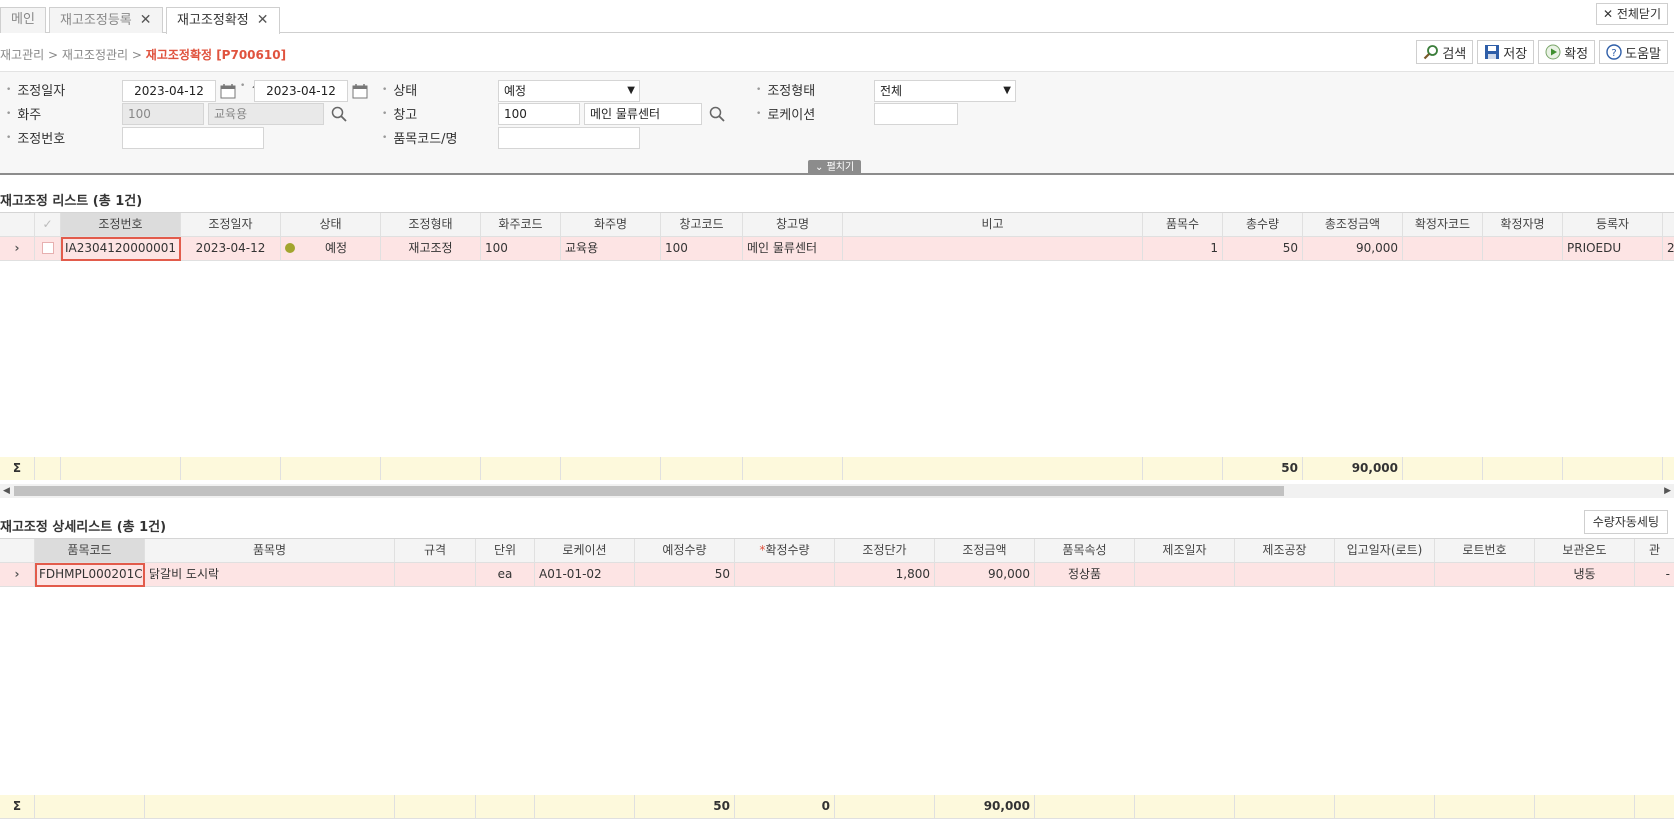 The image size is (1674, 823). Describe the element at coordinates (993, 225) in the screenshot. I see `col-note: 비고` at that location.